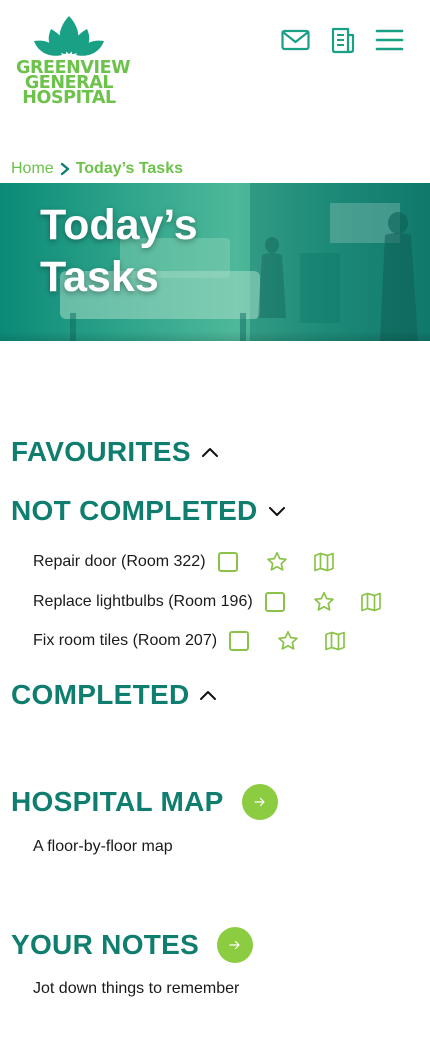 This screenshot has width=430, height=1041. I want to click on task-label: Replace lightbulbs (Room 196), so click(143, 601).